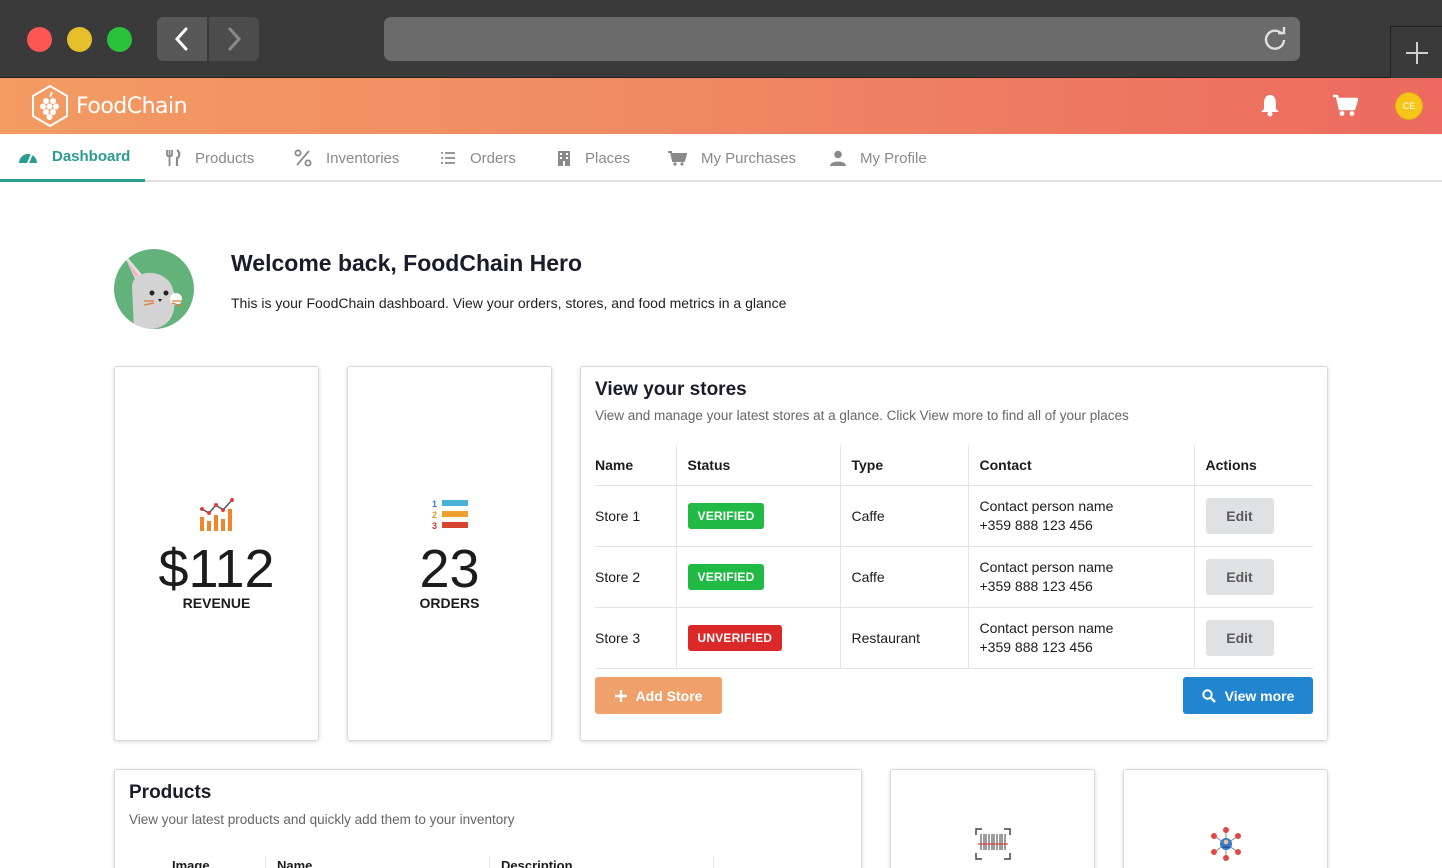 The width and height of the screenshot is (1442, 868). I want to click on revenue-card: $112 REVENUE, so click(216, 553).